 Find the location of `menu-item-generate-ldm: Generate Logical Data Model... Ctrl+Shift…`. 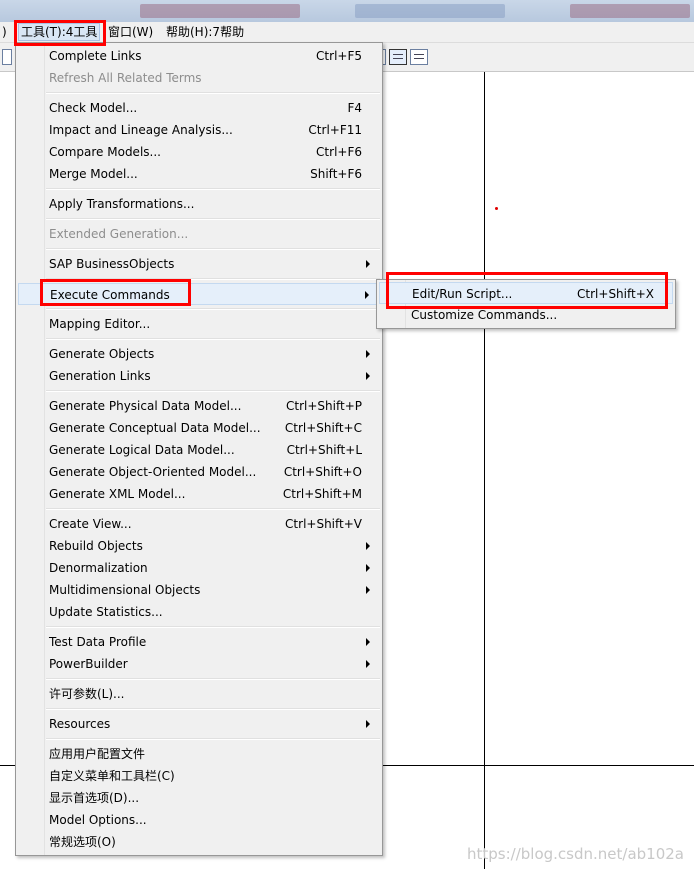

menu-item-generate-ldm: Generate Logical Data Model... Ctrl+Shift… is located at coordinates (199, 450).